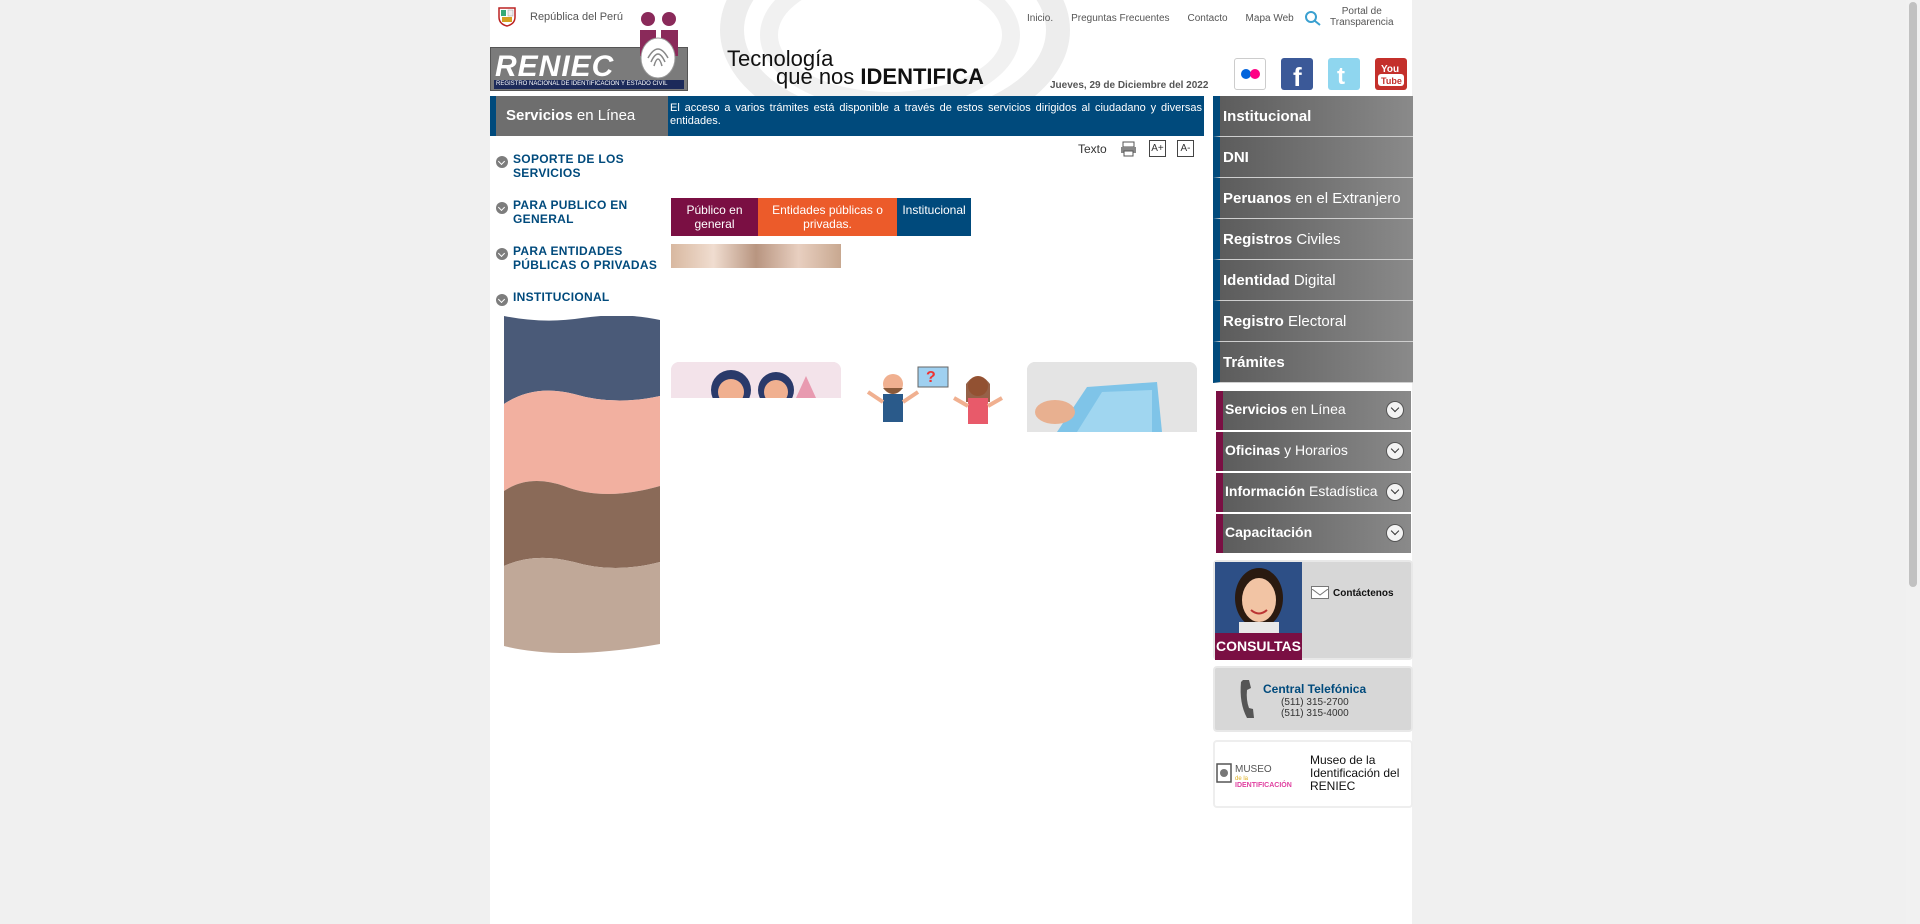 This screenshot has width=1920, height=924. I want to click on link-mapa-web: Mapa Web, so click(1270, 18).